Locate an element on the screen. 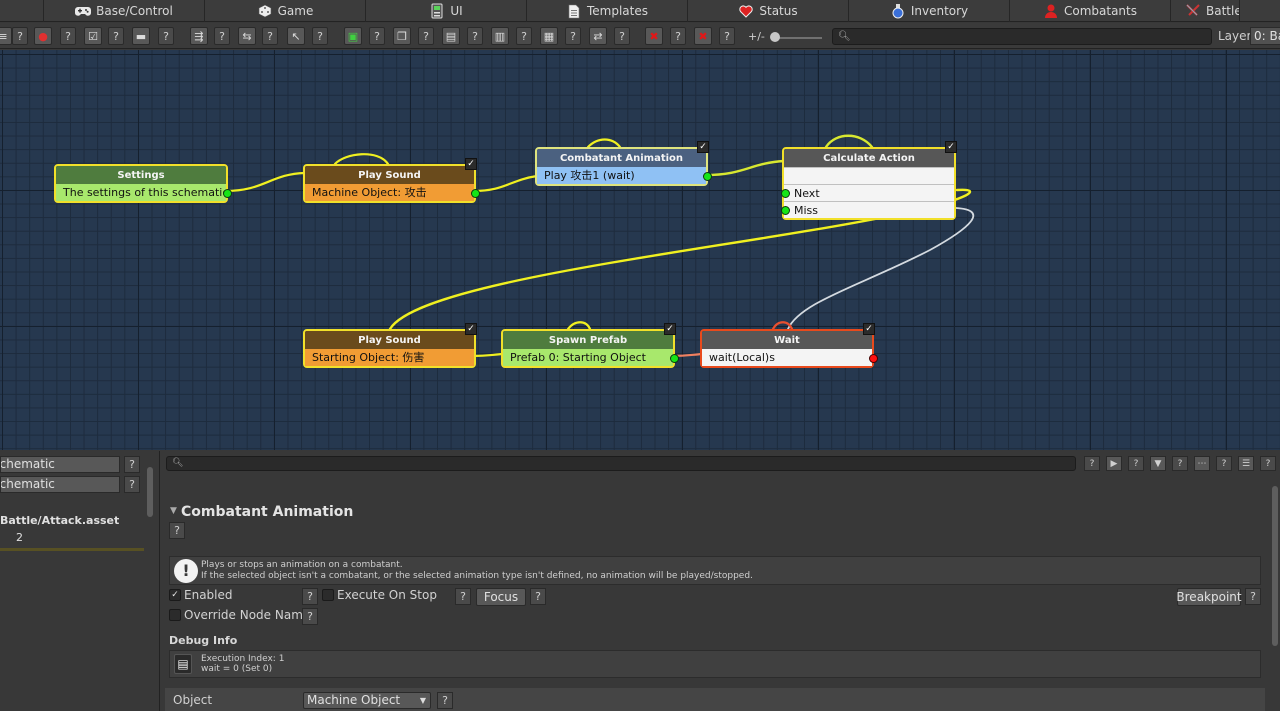  distribute-tool-button: ⇆ is located at coordinates (247, 36).